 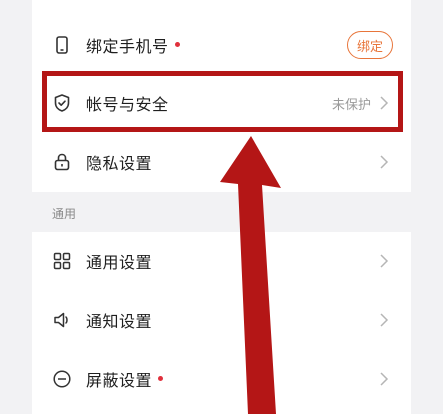 What do you see at coordinates (119, 262) in the screenshot?
I see `row-label: 通用设置` at bounding box center [119, 262].